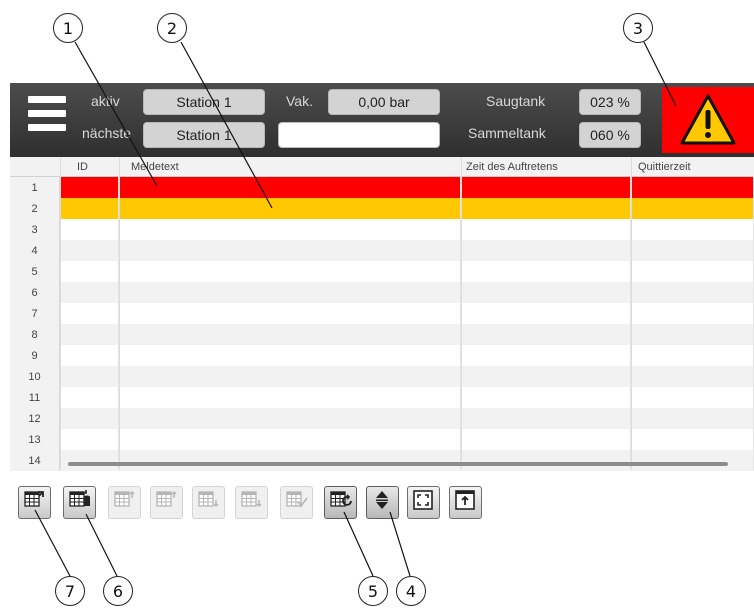 This screenshot has height=610, width=754. Describe the element at coordinates (155, 167) in the screenshot. I see `column-header-message: Meldetext` at that location.